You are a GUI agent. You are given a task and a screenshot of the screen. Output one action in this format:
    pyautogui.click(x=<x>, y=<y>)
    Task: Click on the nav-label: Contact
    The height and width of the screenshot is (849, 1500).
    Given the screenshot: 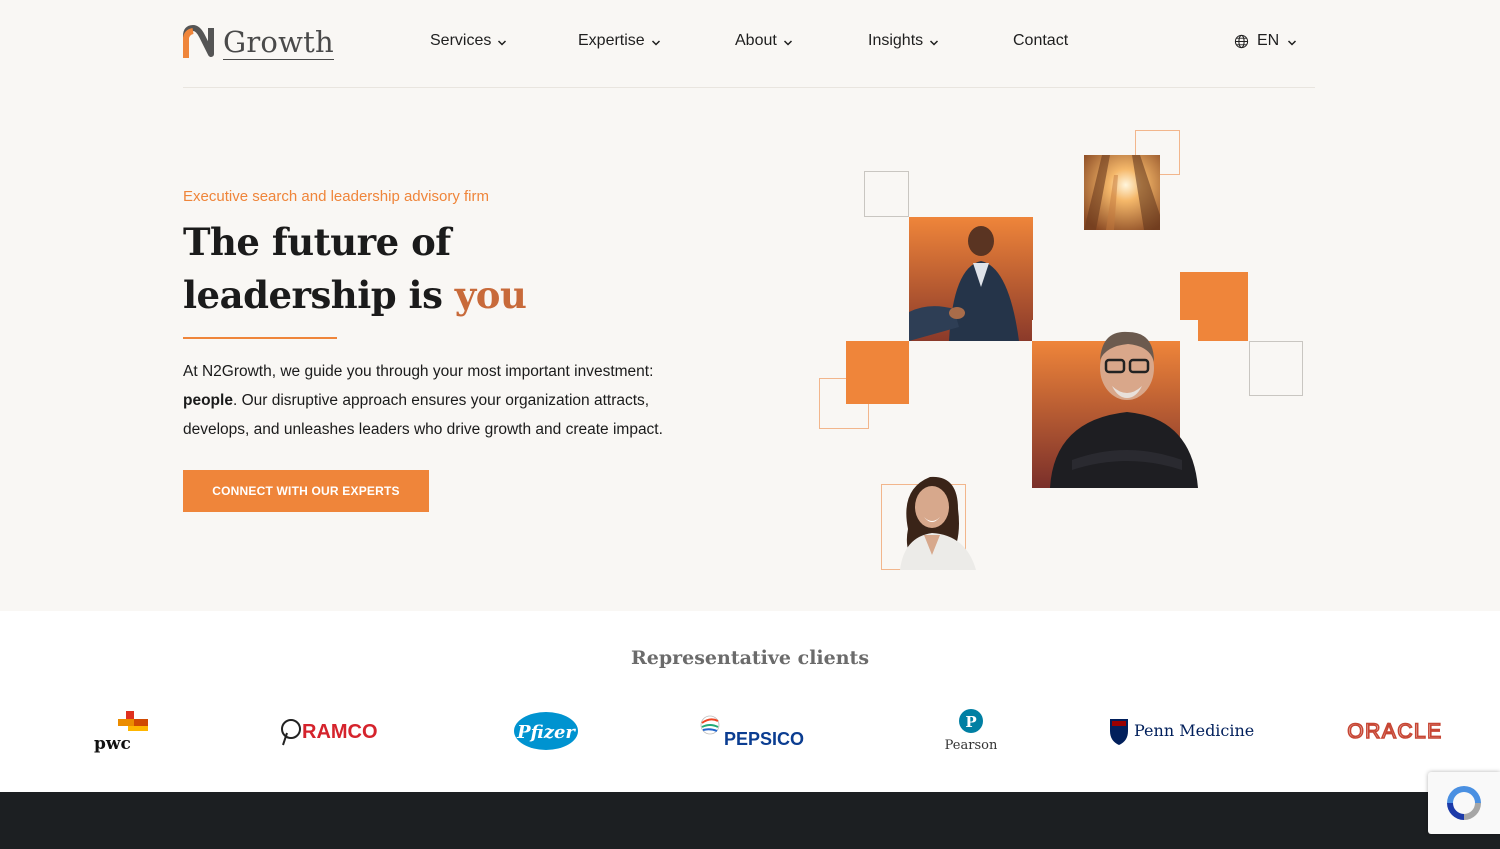 What is the action you would take?
    pyautogui.click(x=1041, y=40)
    